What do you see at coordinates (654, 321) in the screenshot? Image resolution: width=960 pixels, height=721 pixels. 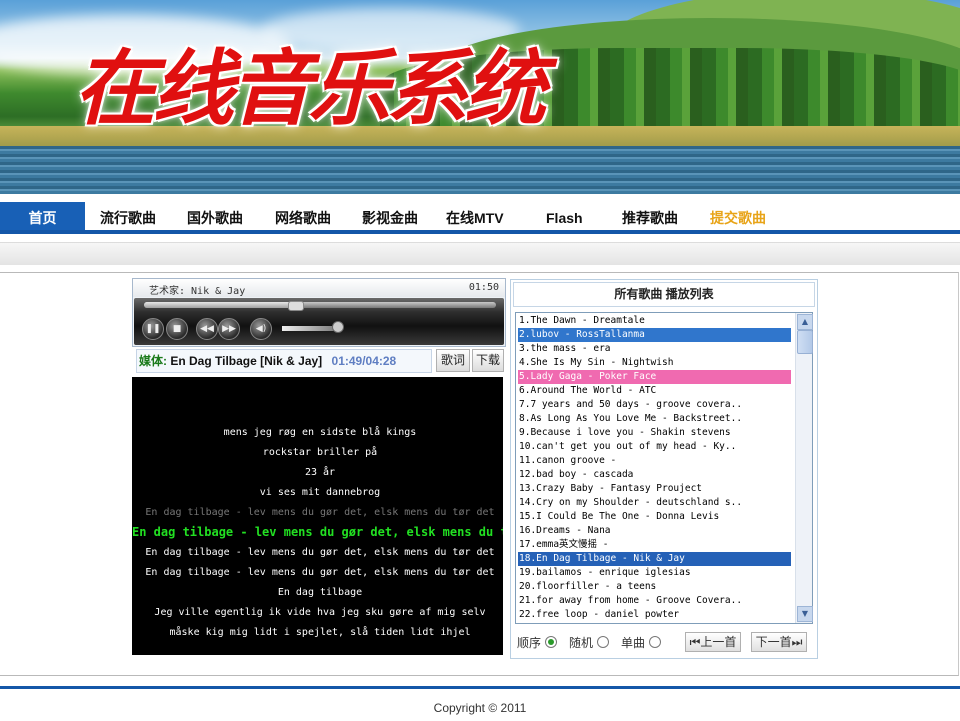 I see `playlist-item: 1.The Dawn - Dreamtale` at bounding box center [654, 321].